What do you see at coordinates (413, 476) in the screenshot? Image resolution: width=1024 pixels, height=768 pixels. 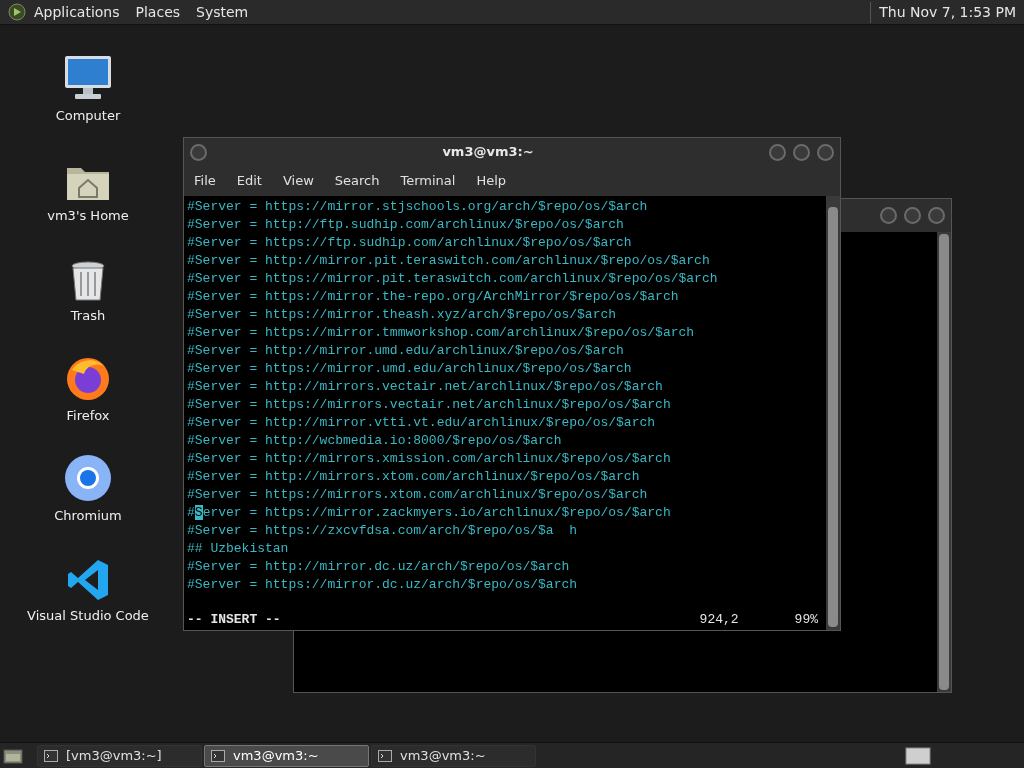 I see `file-line: #Server = http://mirrors.xtom.com/archlinux/$repo/os/$arch` at bounding box center [413, 476].